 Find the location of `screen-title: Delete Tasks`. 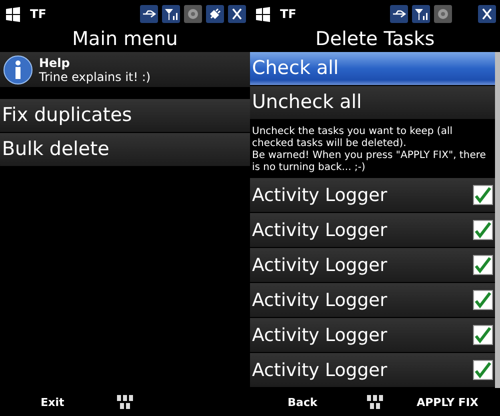

screen-title: Delete Tasks is located at coordinates (375, 40).